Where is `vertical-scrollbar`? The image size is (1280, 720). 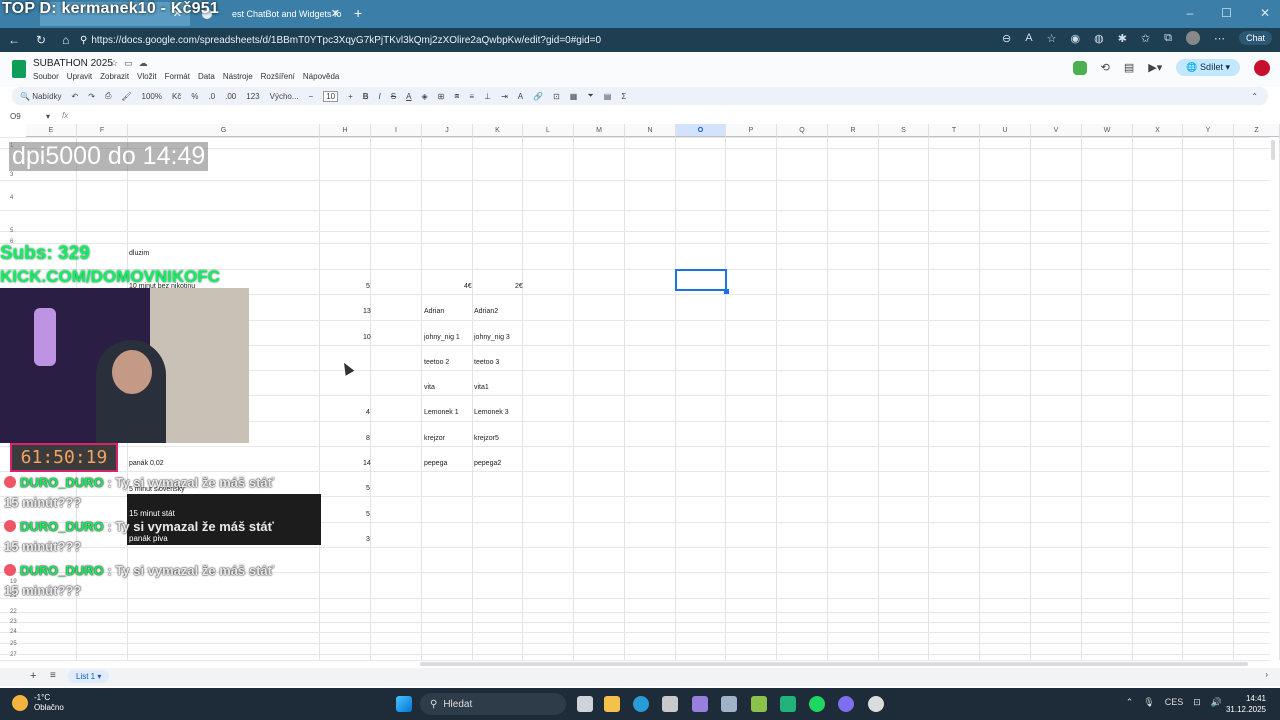
vertical-scrollbar is located at coordinates (1273, 150).